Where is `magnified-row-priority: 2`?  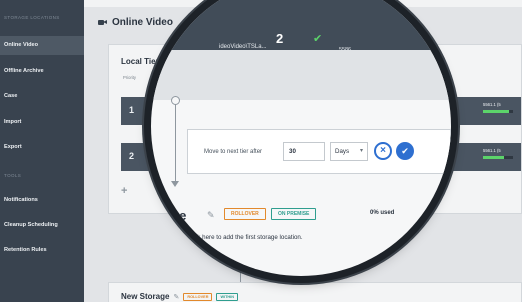
magnified-row-priority: 2 is located at coordinates (280, 38).